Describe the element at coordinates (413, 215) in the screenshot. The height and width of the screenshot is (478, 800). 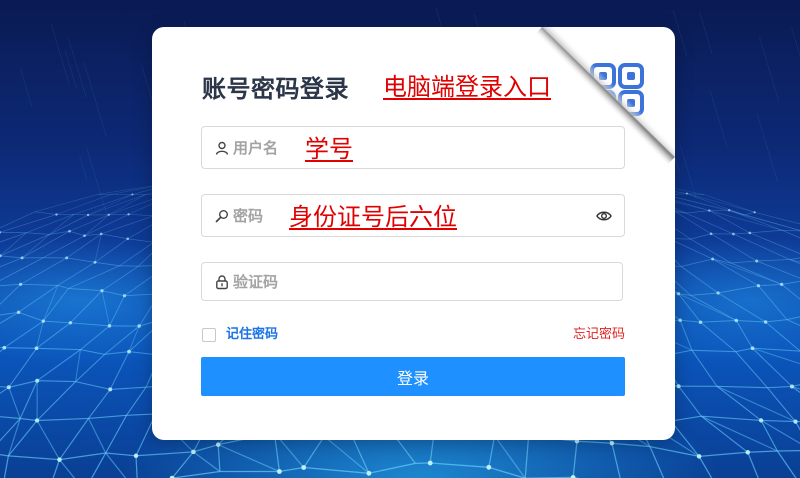
I see `password-input` at that location.